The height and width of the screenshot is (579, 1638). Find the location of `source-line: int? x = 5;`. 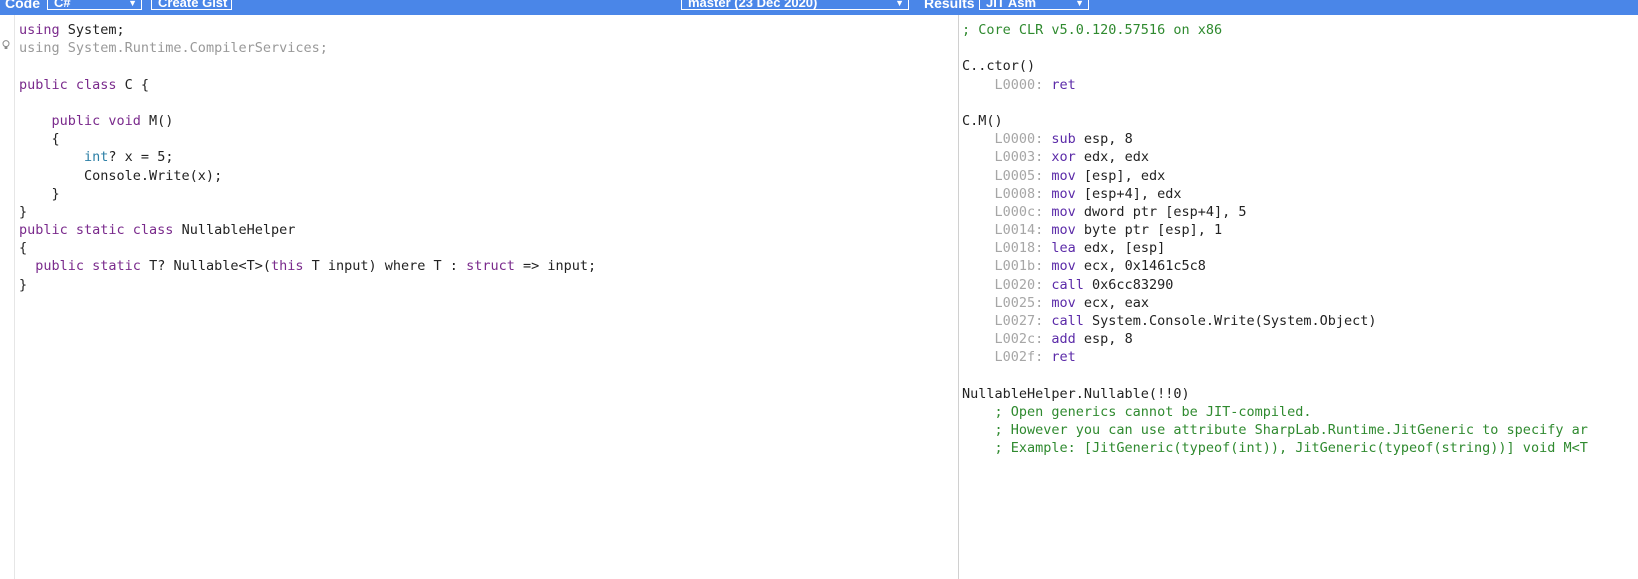

source-line: int? x = 5; is located at coordinates (307, 157).